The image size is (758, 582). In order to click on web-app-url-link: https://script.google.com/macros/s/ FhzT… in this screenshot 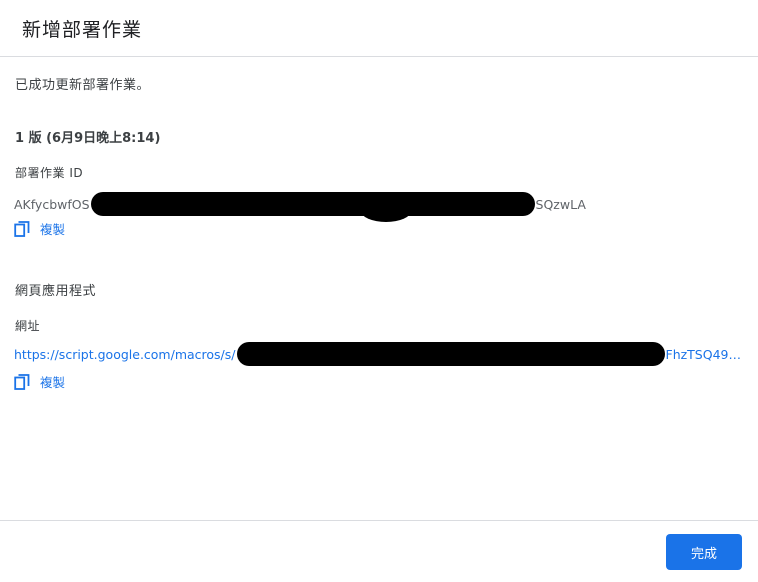, I will do `click(377, 354)`.